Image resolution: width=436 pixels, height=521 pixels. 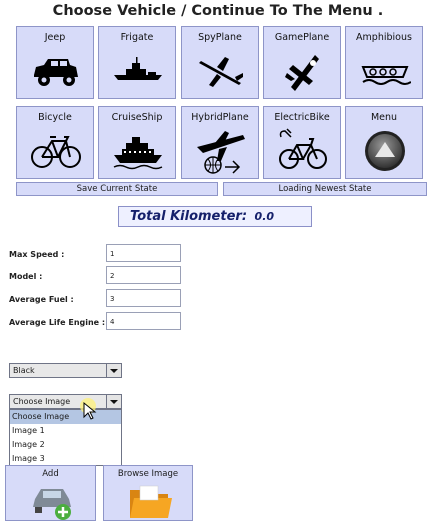 What do you see at coordinates (65, 445) in the screenshot?
I see `image-option-2: Image 2` at bounding box center [65, 445].